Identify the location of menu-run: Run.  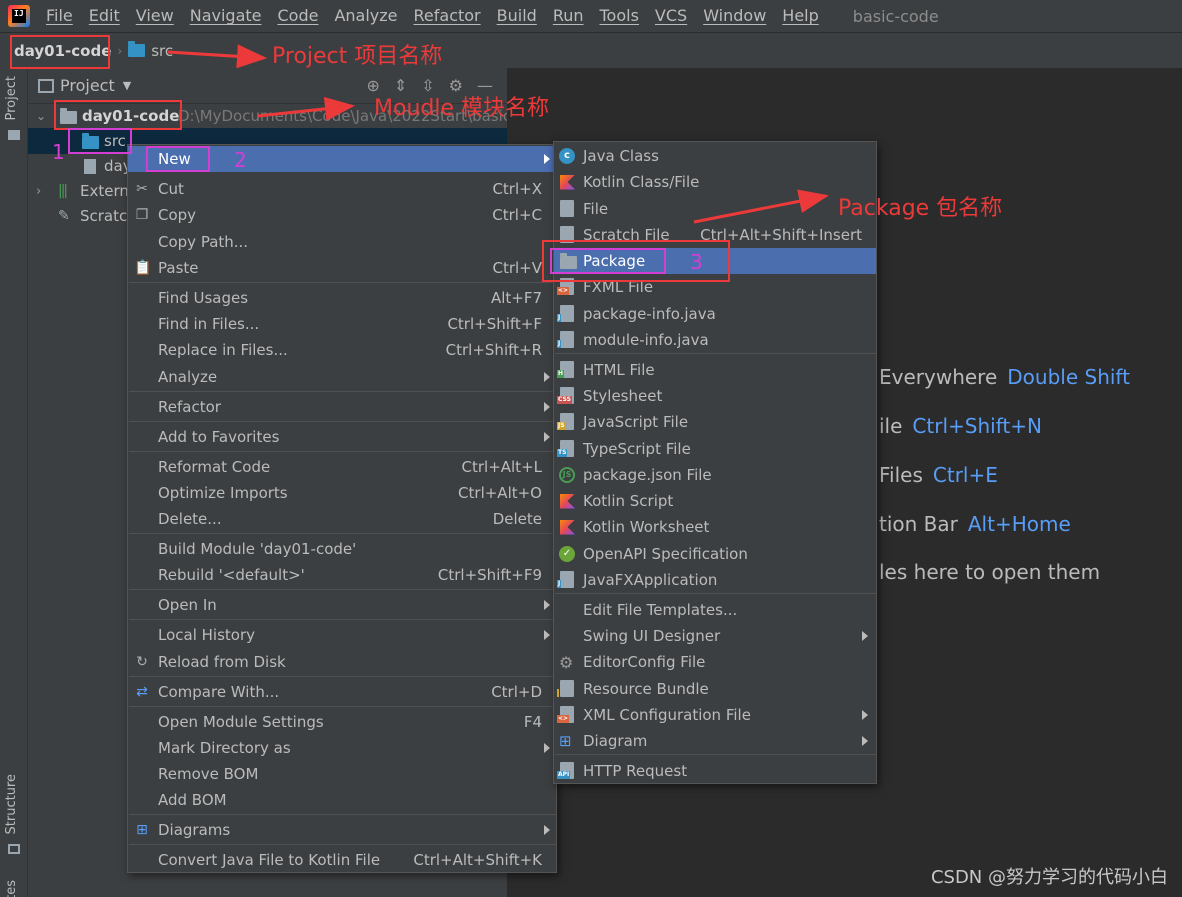
(568, 16).